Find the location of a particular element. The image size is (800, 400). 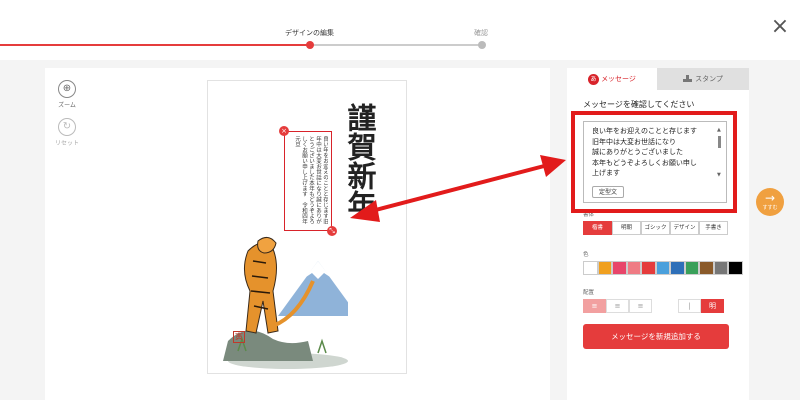

tab-stamp-label: スタンプ is located at coordinates (709, 79).